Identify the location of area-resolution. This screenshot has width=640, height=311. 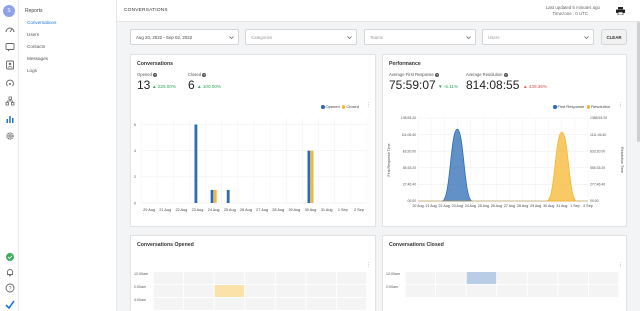
(562, 166).